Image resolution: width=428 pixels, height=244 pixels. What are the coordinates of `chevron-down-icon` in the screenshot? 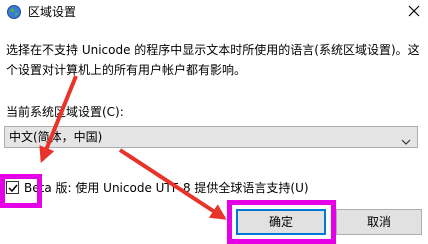 It's located at (406, 141).